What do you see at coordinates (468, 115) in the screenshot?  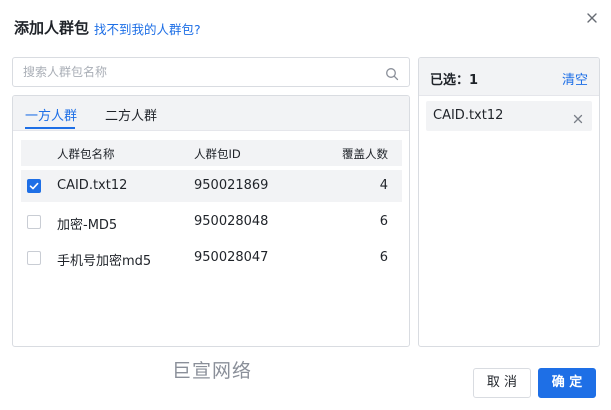 I see `selected-item-label: CAID.txt12` at bounding box center [468, 115].